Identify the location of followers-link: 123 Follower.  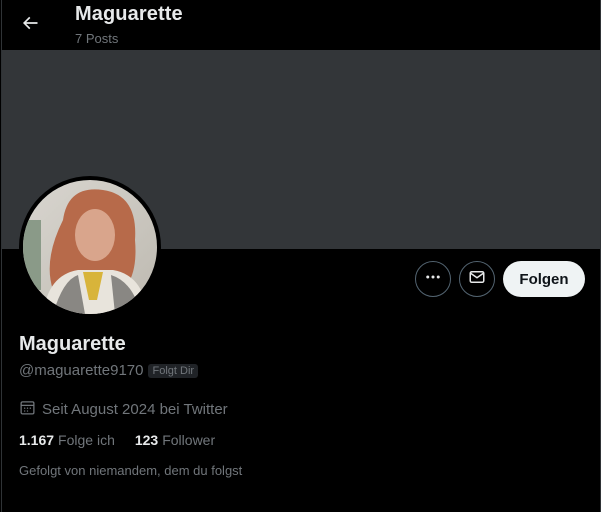
(175, 440).